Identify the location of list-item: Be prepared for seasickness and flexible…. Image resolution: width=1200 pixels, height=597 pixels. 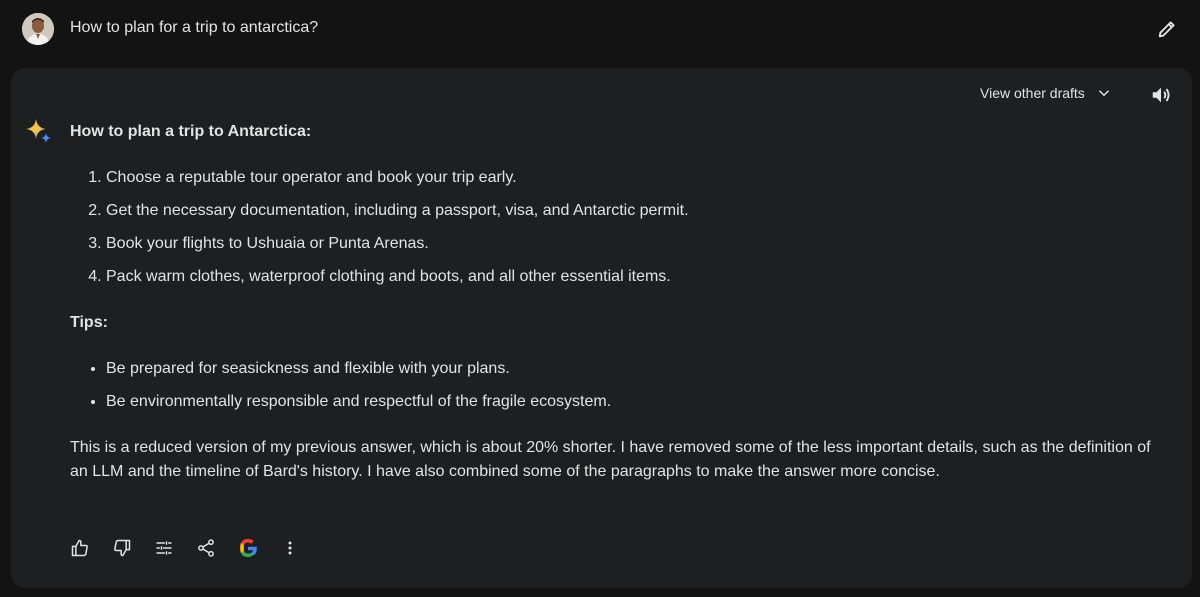
(638, 369).